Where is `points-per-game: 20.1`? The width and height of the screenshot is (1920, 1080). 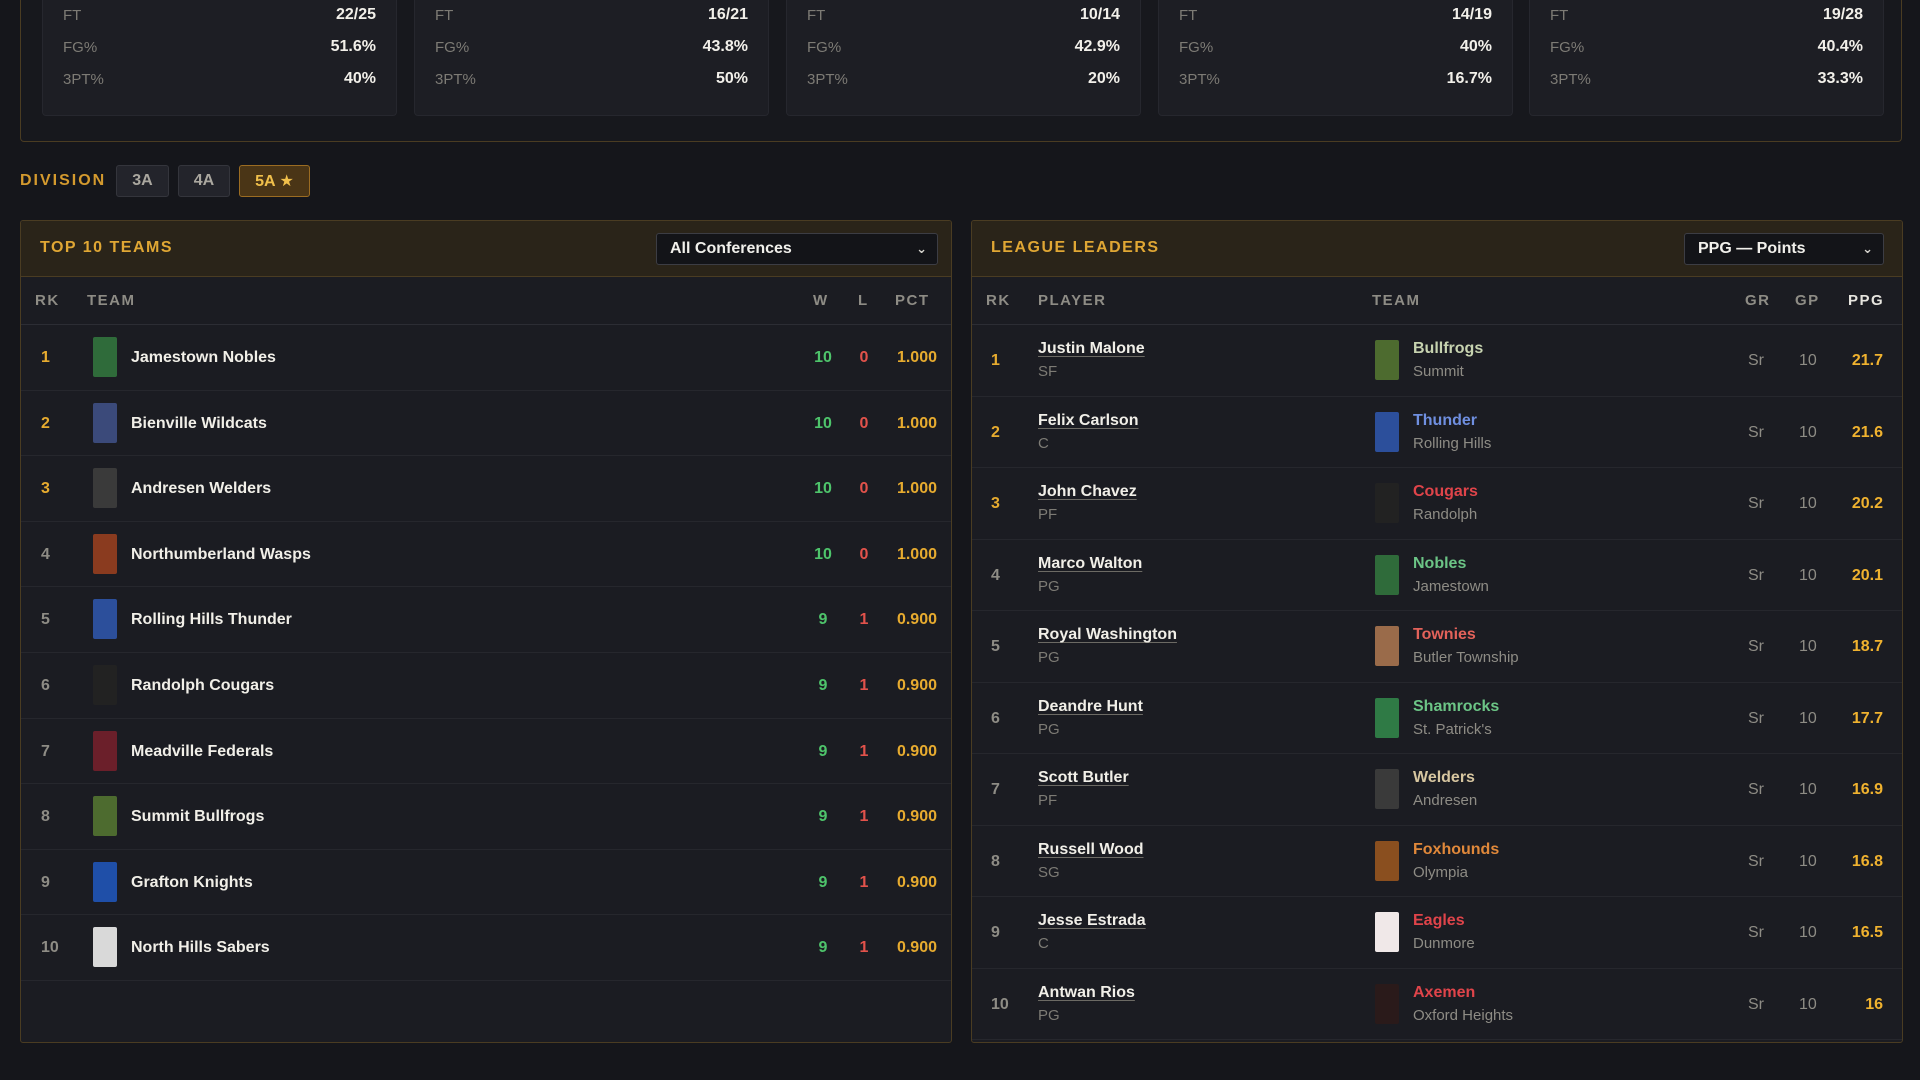
points-per-game: 20.1 is located at coordinates (1867, 575).